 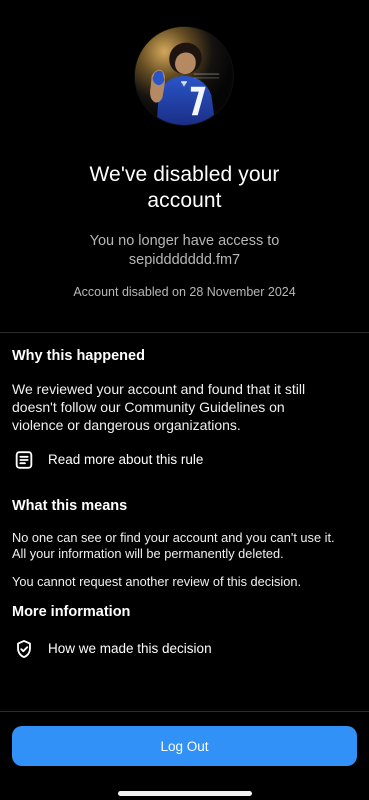 I want to click on document-lines-icon, so click(x=24, y=460).